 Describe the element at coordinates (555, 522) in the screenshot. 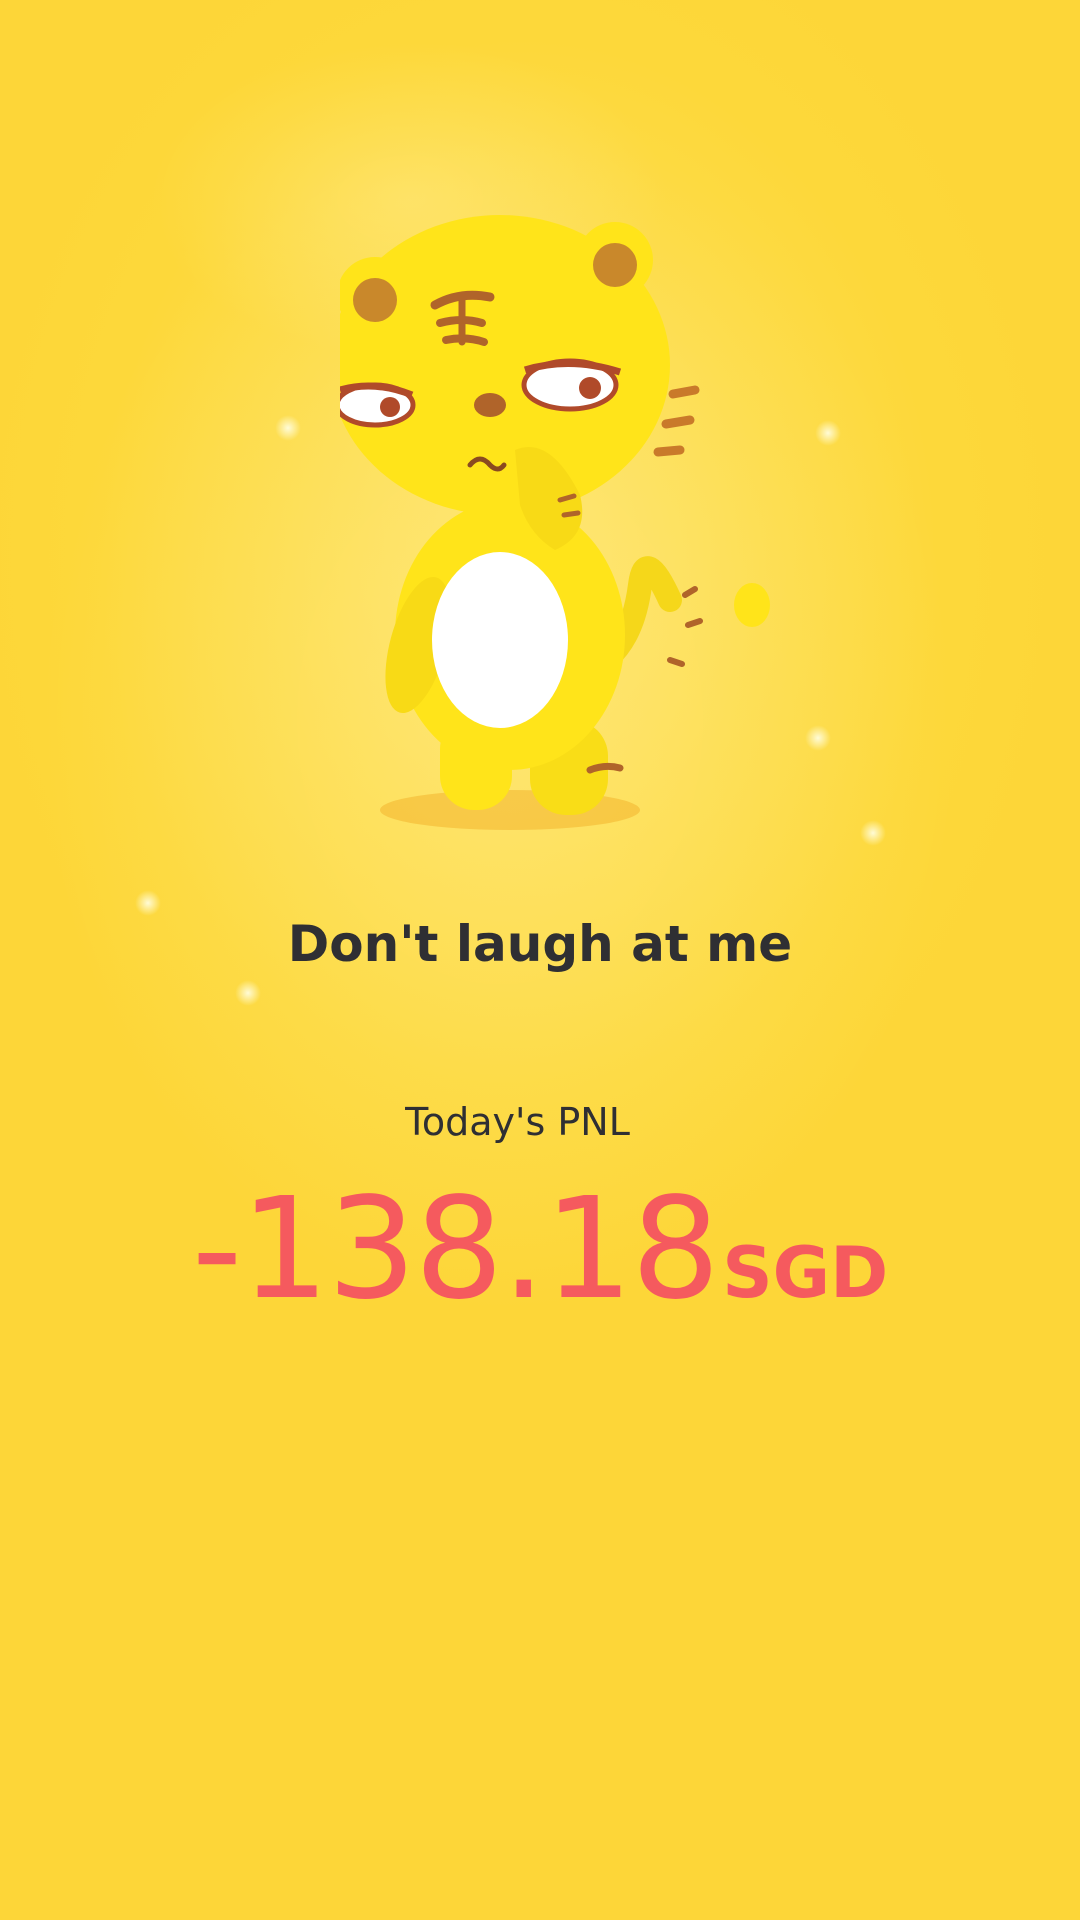

I see `tiger-mascot-icon` at that location.